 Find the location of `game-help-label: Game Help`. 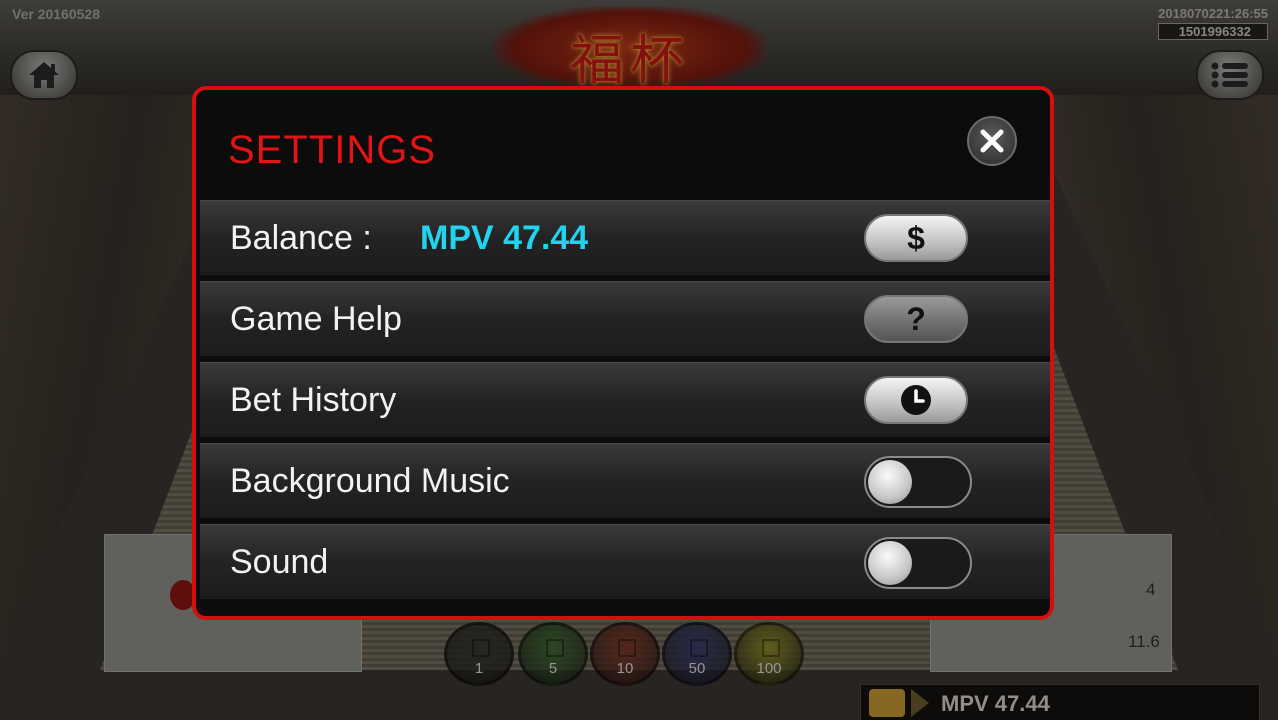

game-help-label: Game Help is located at coordinates (316, 319).